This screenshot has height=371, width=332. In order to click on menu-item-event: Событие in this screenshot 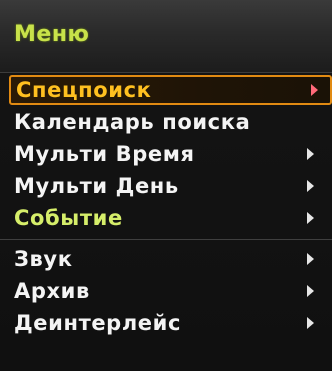, I will do `click(166, 218)`.